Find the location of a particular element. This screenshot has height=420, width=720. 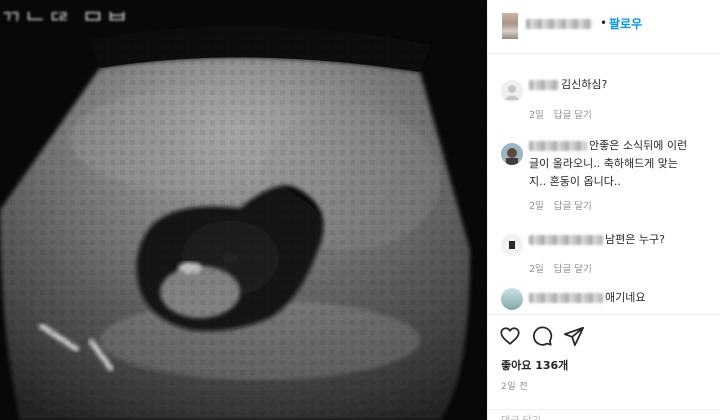

heart-icon is located at coordinates (510, 336).